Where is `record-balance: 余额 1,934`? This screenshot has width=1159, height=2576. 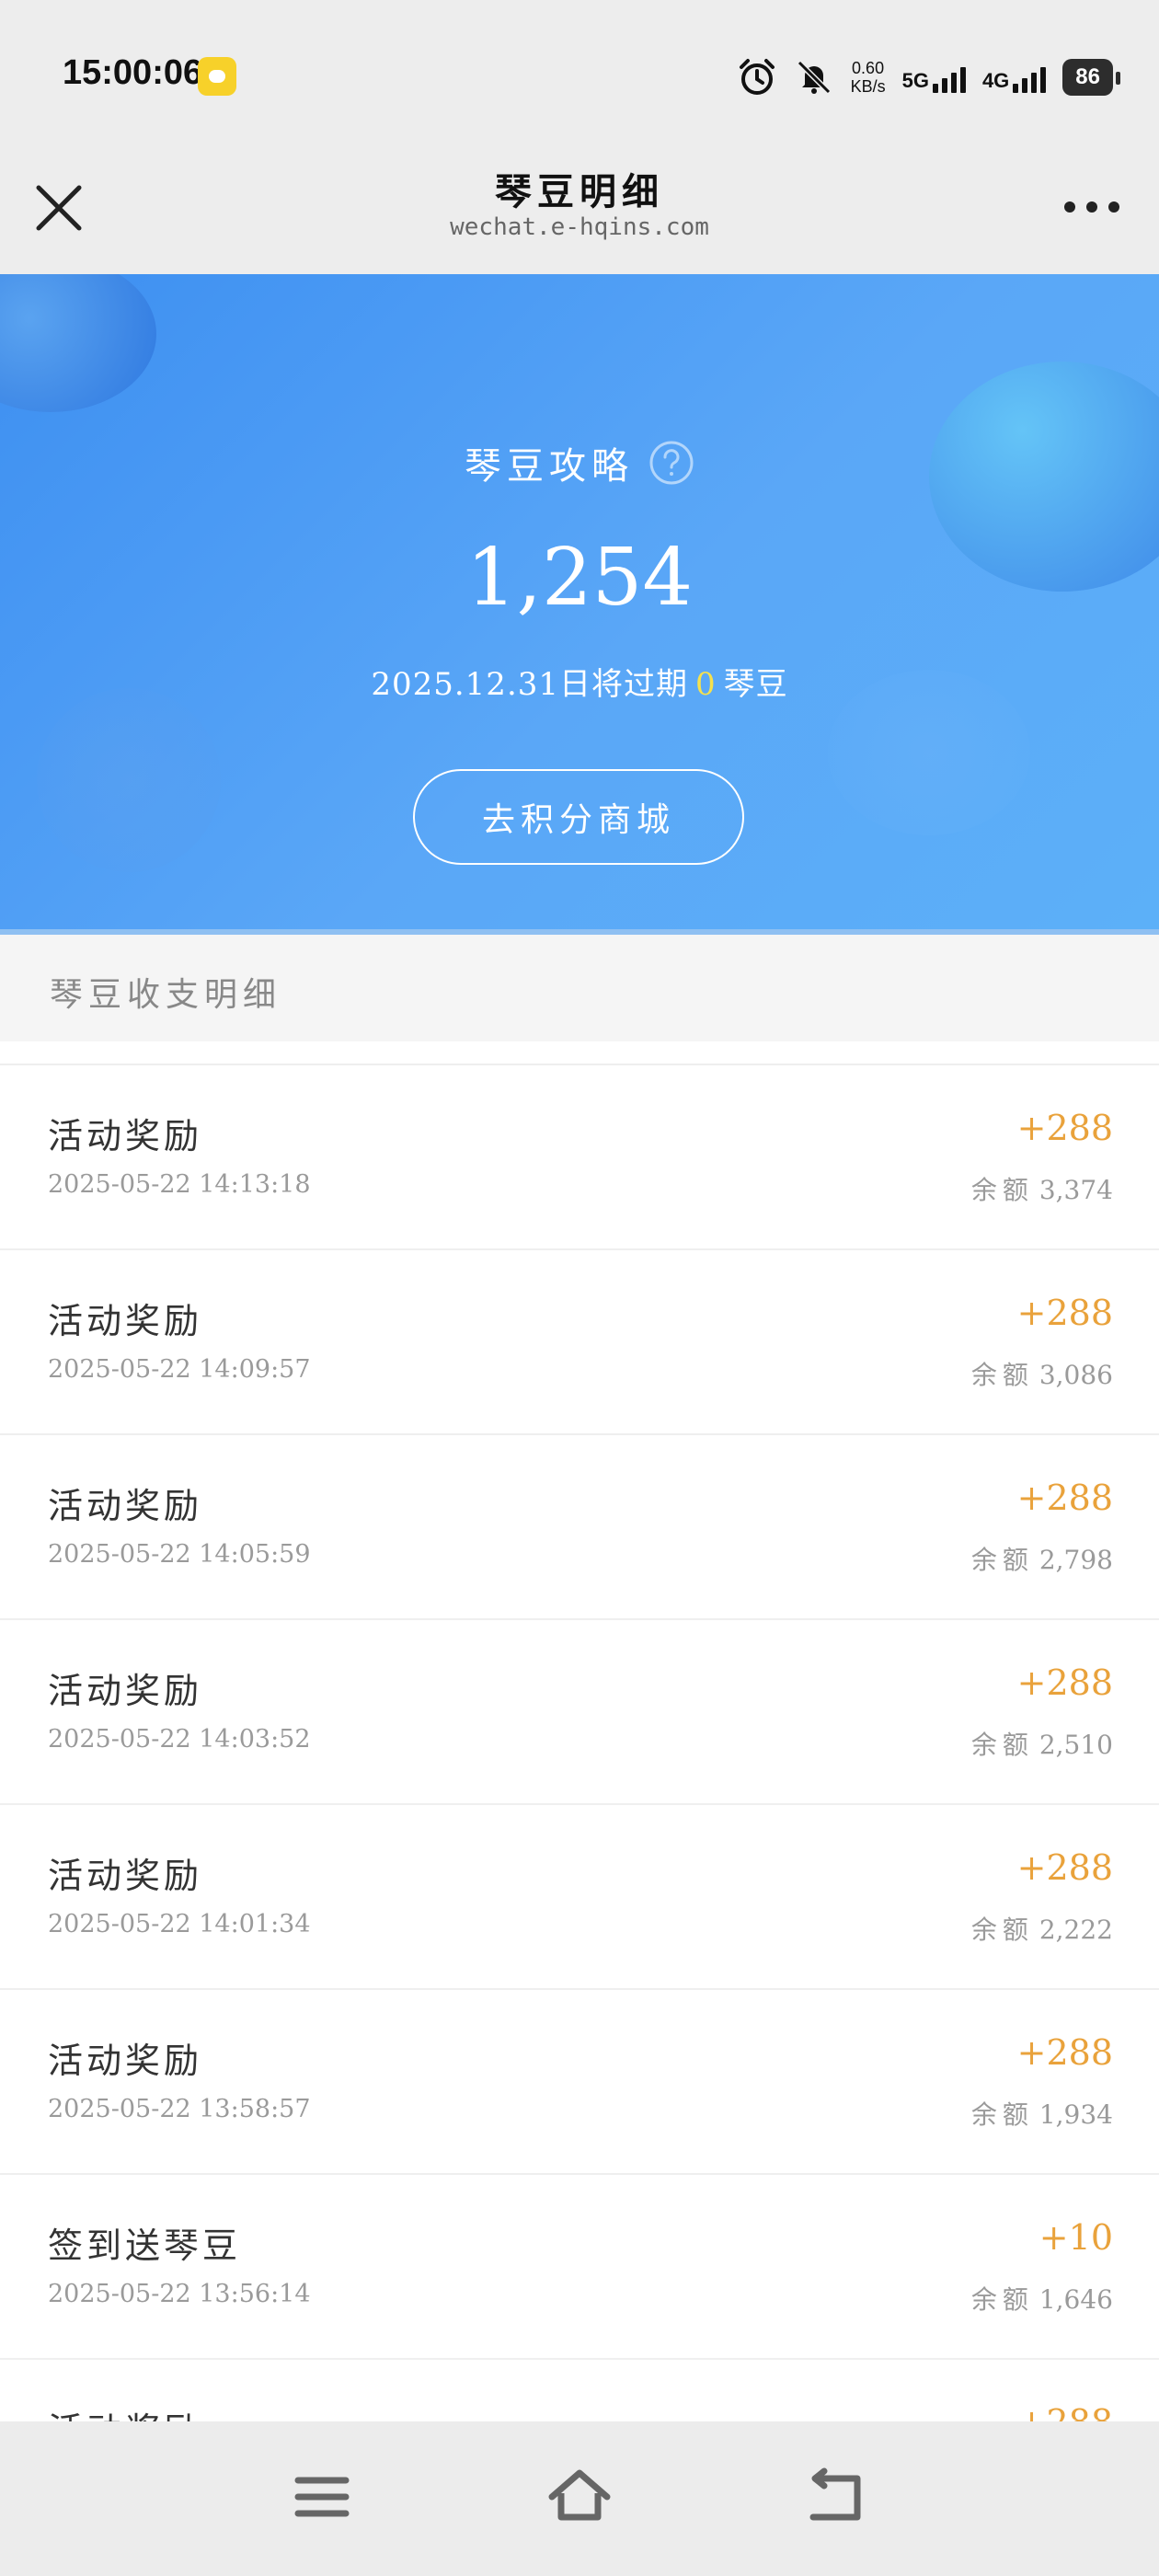 record-balance: 余额 1,934 is located at coordinates (1041, 2114).